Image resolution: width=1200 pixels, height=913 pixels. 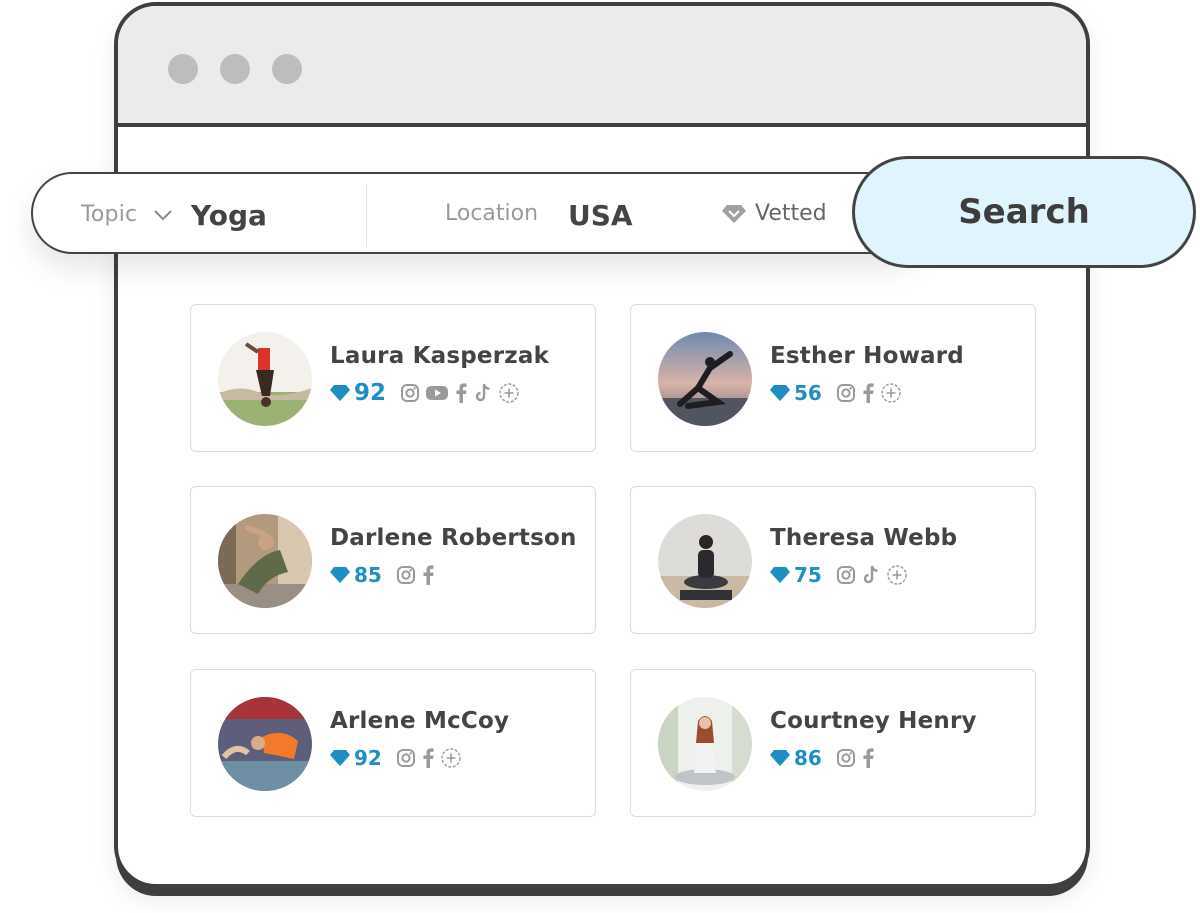 What do you see at coordinates (368, 575) in the screenshot?
I see `vetted-score: 85` at bounding box center [368, 575].